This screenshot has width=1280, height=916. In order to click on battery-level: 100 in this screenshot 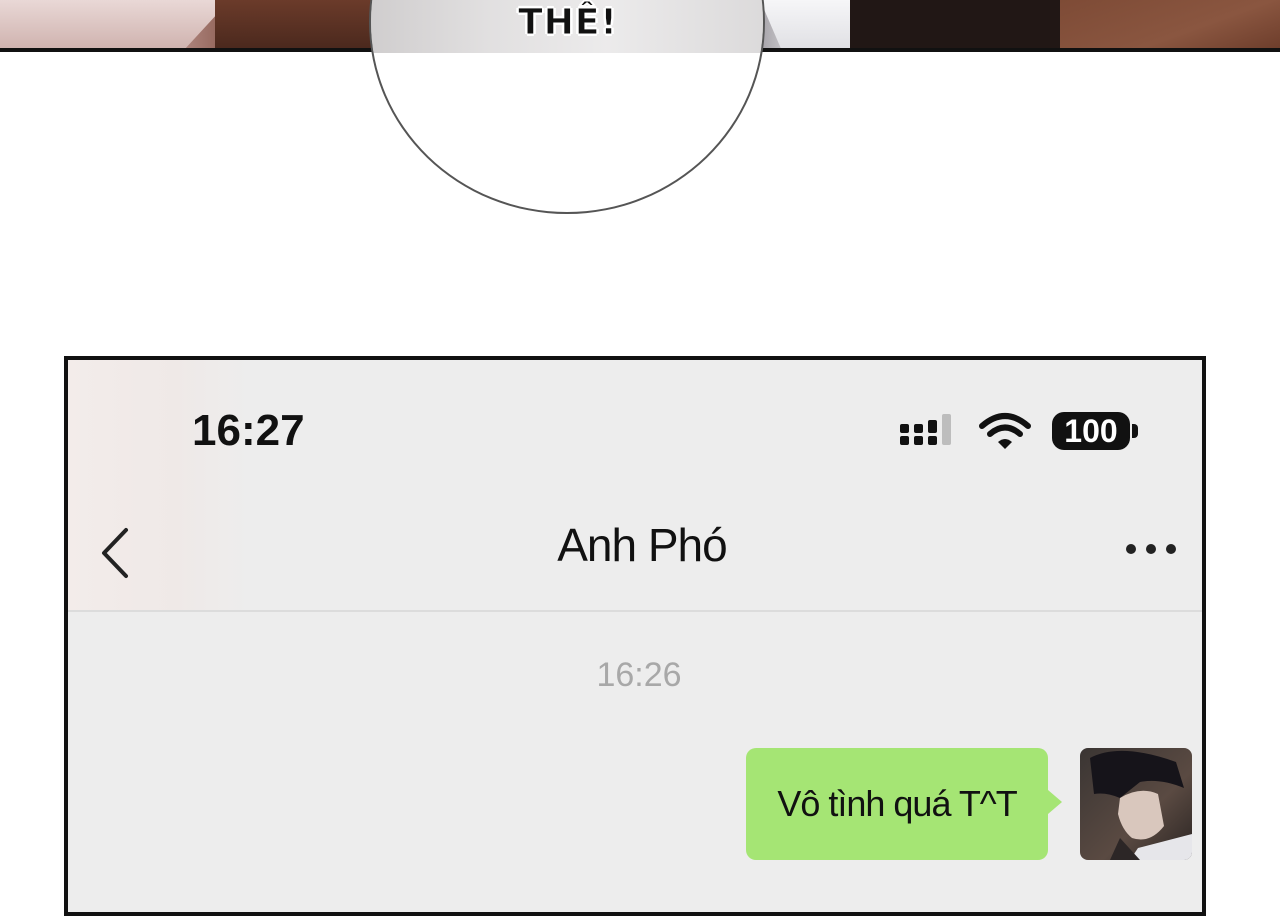, I will do `click(1091, 430)`.